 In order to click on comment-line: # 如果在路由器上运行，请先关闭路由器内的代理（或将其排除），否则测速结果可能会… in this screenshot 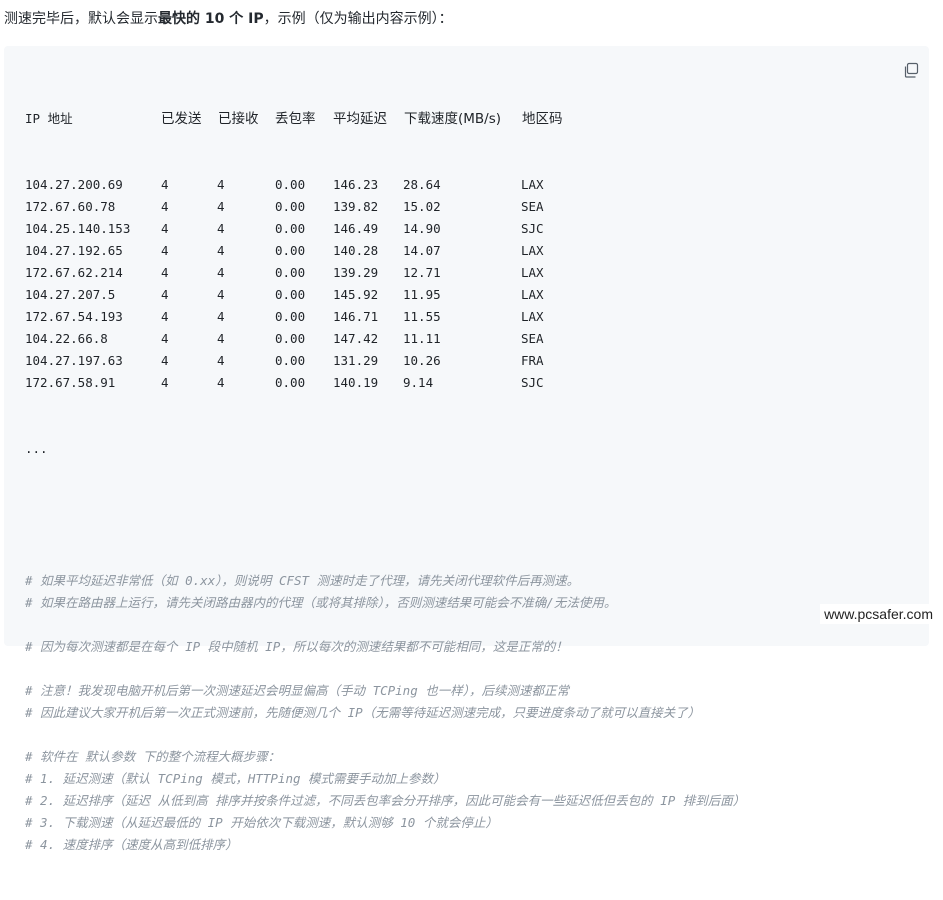, I will do `click(321, 602)`.